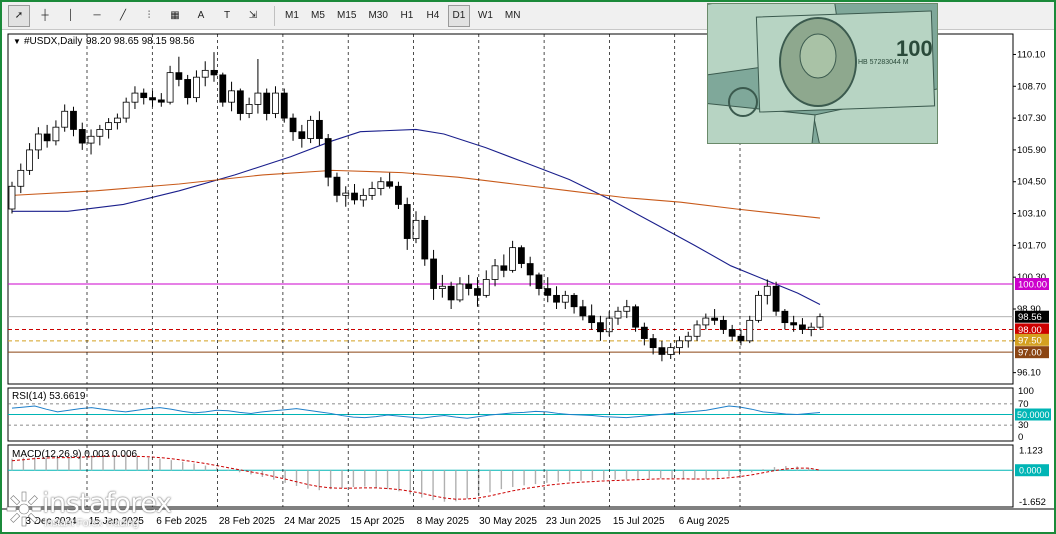 This screenshot has width=1056, height=534. What do you see at coordinates (292, 16) in the screenshot?
I see `timeframe-m1-button: M1` at bounding box center [292, 16].